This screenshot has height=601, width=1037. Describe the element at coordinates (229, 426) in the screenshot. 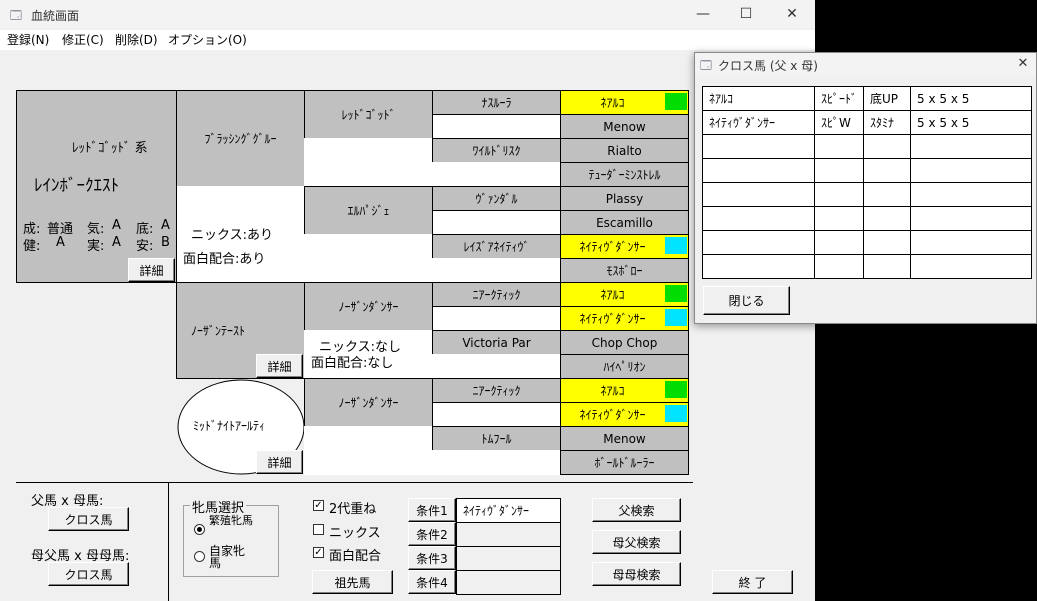

I see `damdam-name: ﾐｯﾄﾞﾅｲﾄｱｰﾙﾃｨ` at that location.